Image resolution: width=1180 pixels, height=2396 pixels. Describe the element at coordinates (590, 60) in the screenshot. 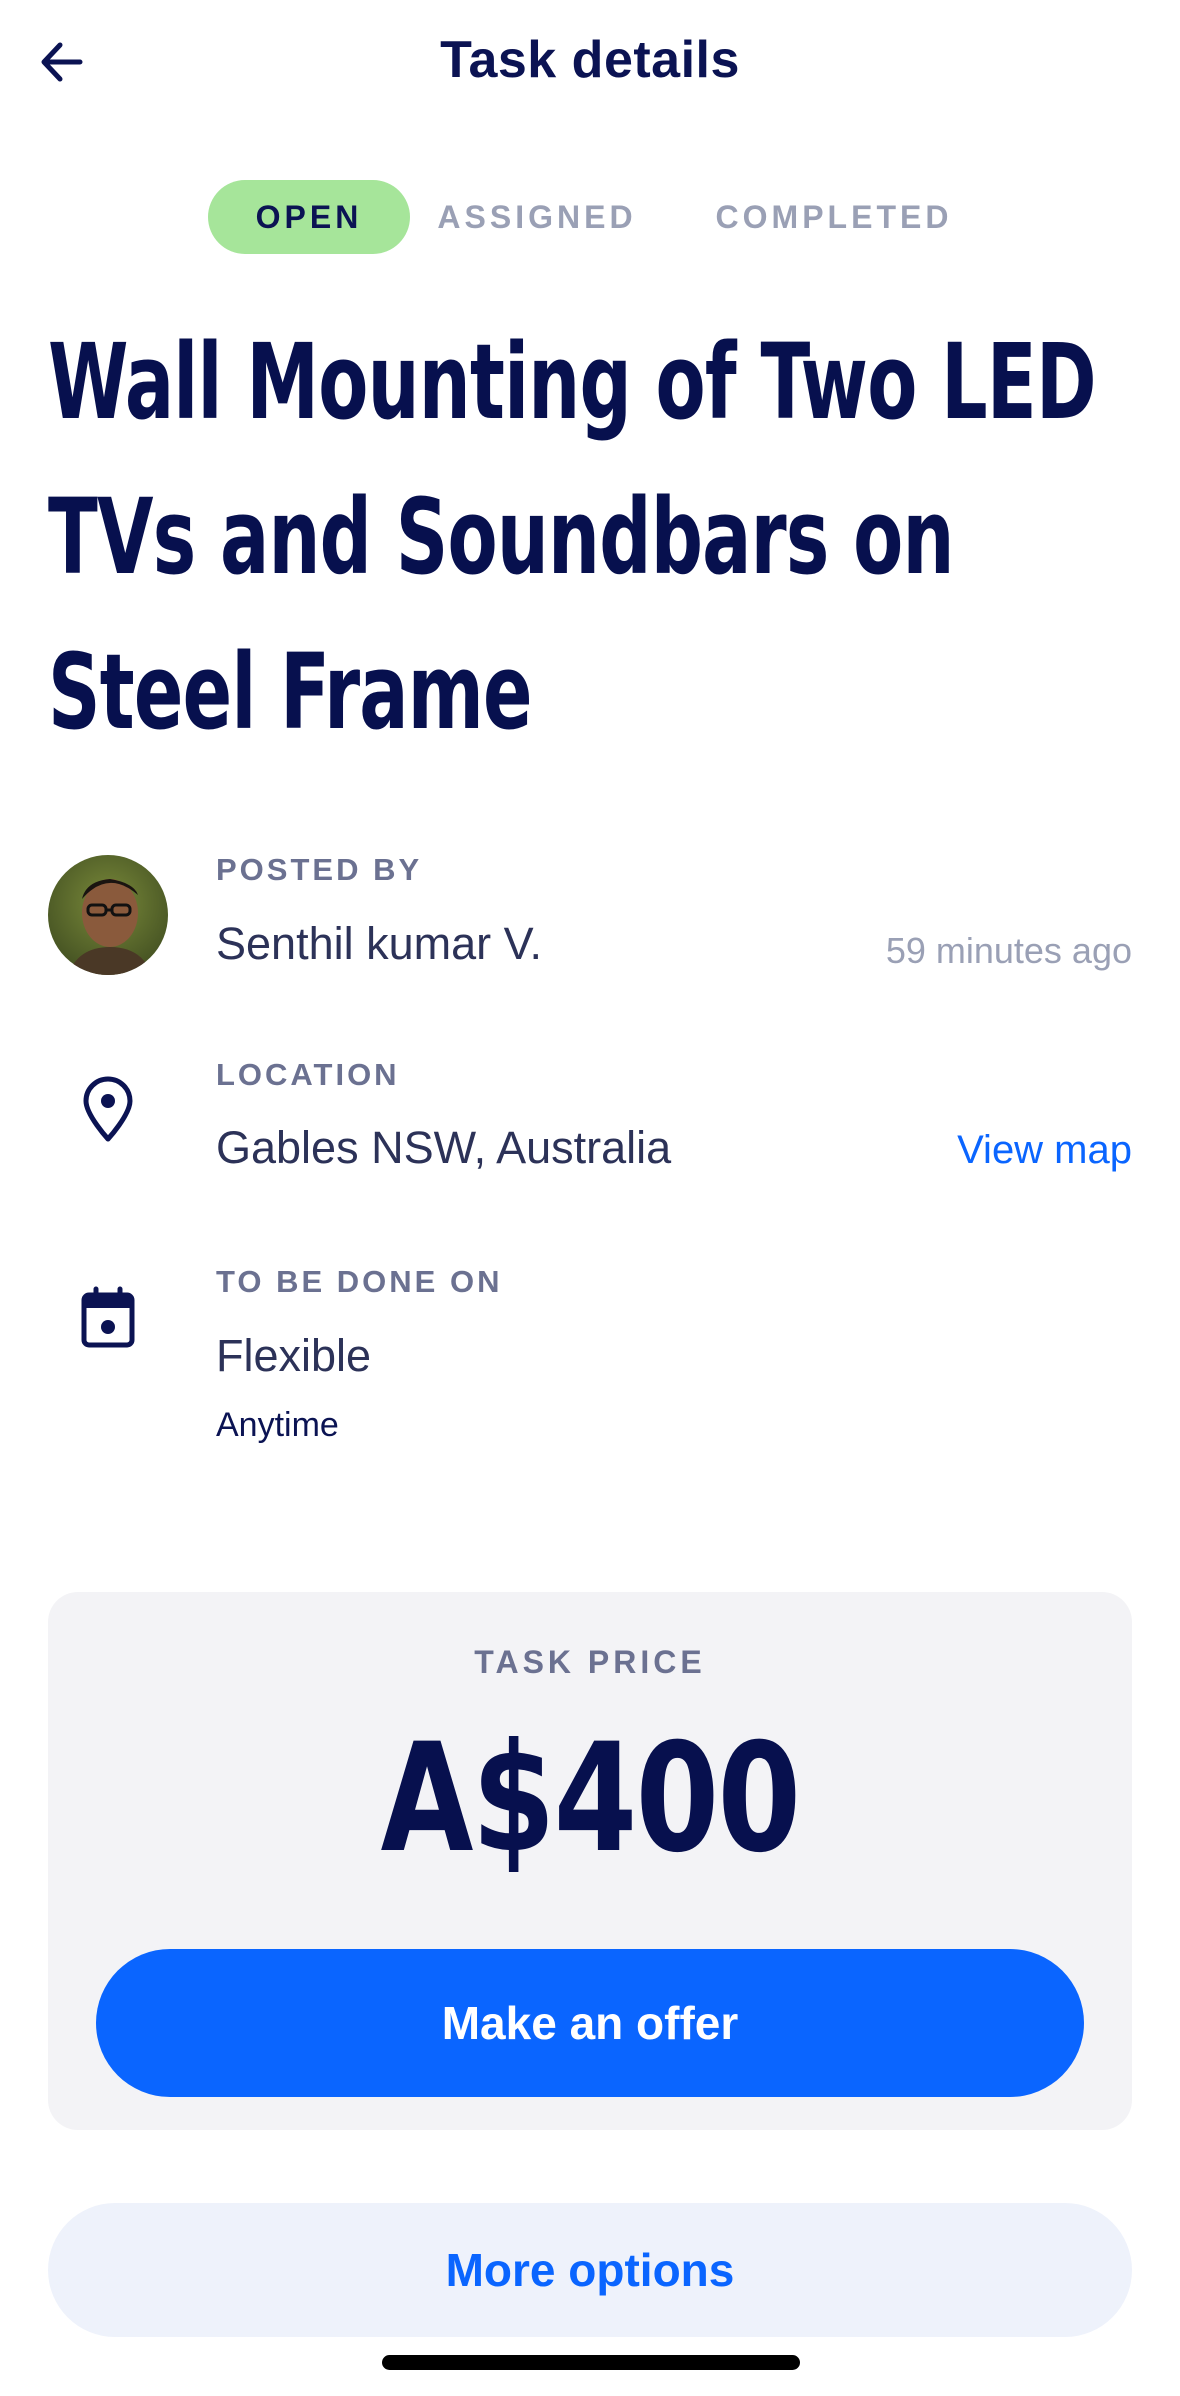

I see `page-title: Task details` at that location.